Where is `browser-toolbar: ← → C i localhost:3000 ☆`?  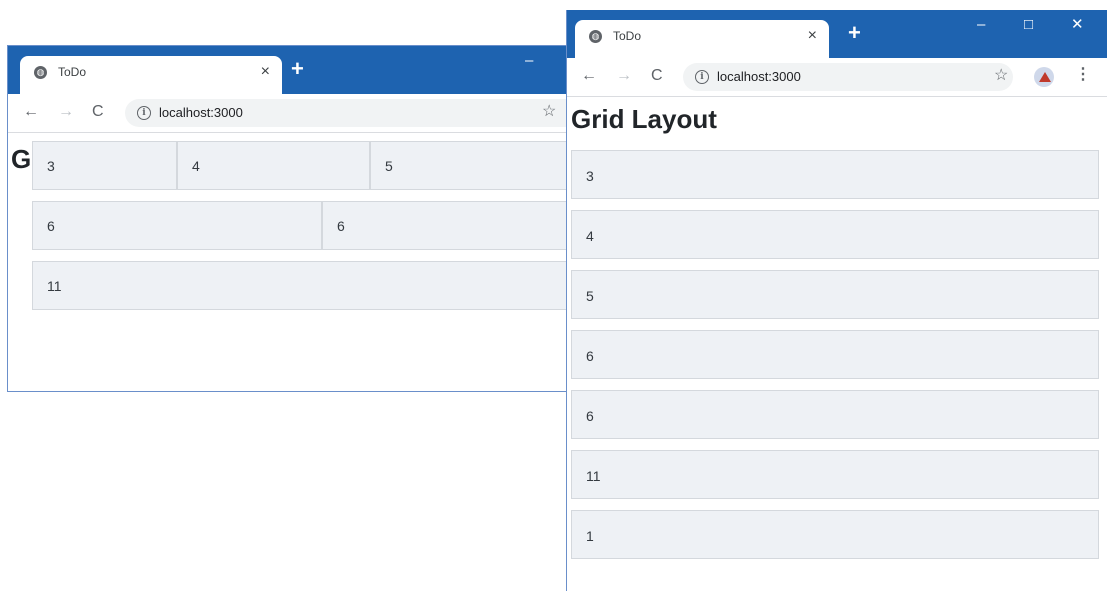
browser-toolbar: ← → C i localhost:3000 ☆ is located at coordinates (294, 113).